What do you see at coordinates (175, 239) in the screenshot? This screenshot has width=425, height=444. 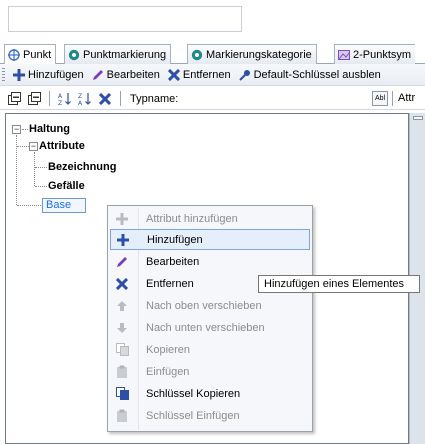 I see `menu-item-label: Hinzufügen` at bounding box center [175, 239].